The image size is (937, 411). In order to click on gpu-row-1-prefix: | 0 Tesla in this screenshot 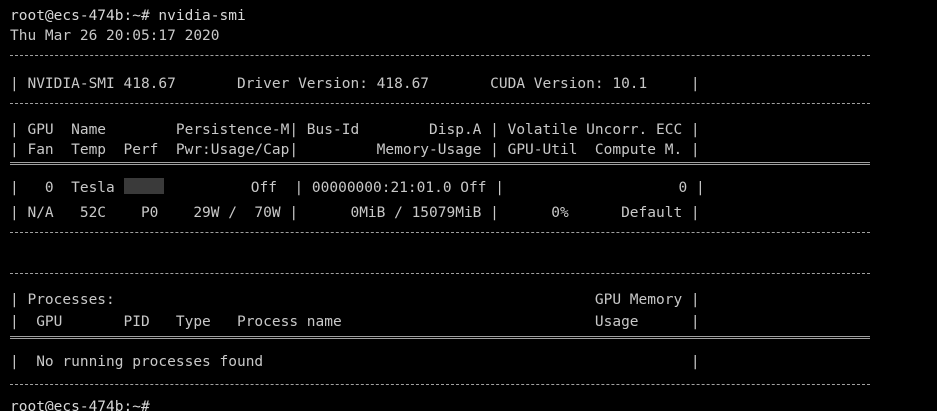, I will do `click(67, 188)`.